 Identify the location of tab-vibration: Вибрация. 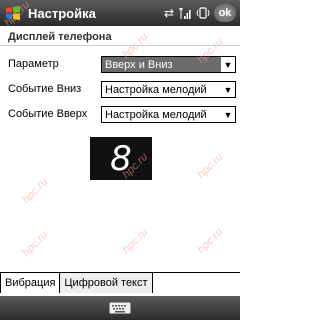
(30, 283).